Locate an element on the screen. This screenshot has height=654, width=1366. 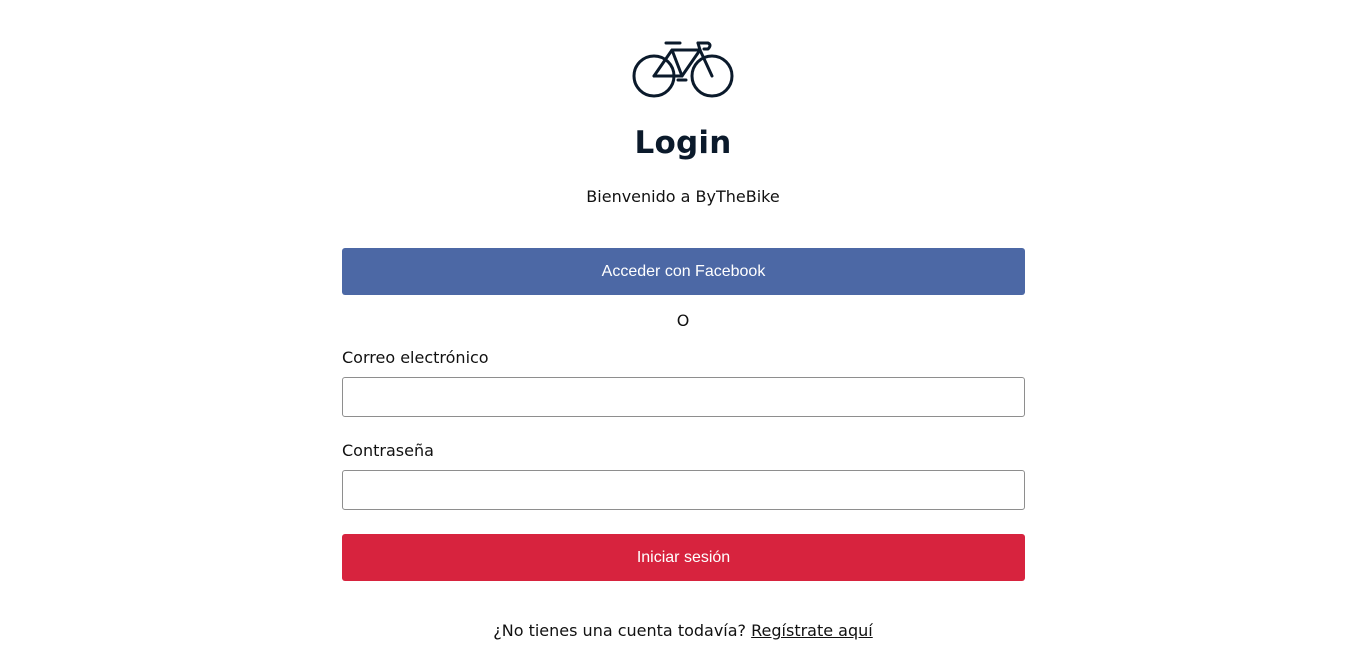
email-label: Correo electrónico is located at coordinates (415, 357).